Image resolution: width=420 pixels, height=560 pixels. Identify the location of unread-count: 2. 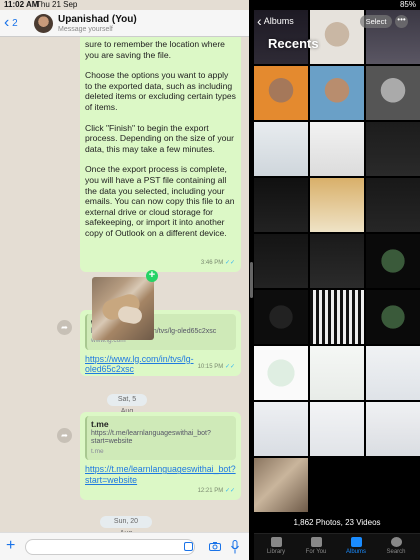
(15, 23).